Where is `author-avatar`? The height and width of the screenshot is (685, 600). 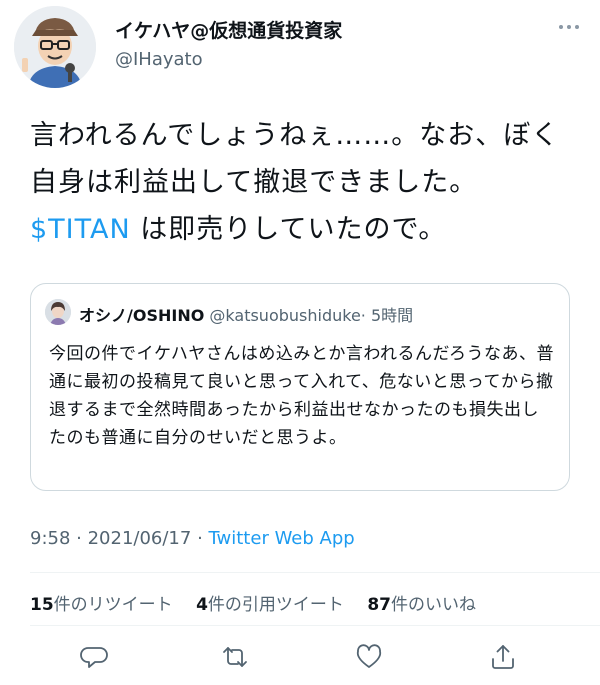 author-avatar is located at coordinates (55, 47).